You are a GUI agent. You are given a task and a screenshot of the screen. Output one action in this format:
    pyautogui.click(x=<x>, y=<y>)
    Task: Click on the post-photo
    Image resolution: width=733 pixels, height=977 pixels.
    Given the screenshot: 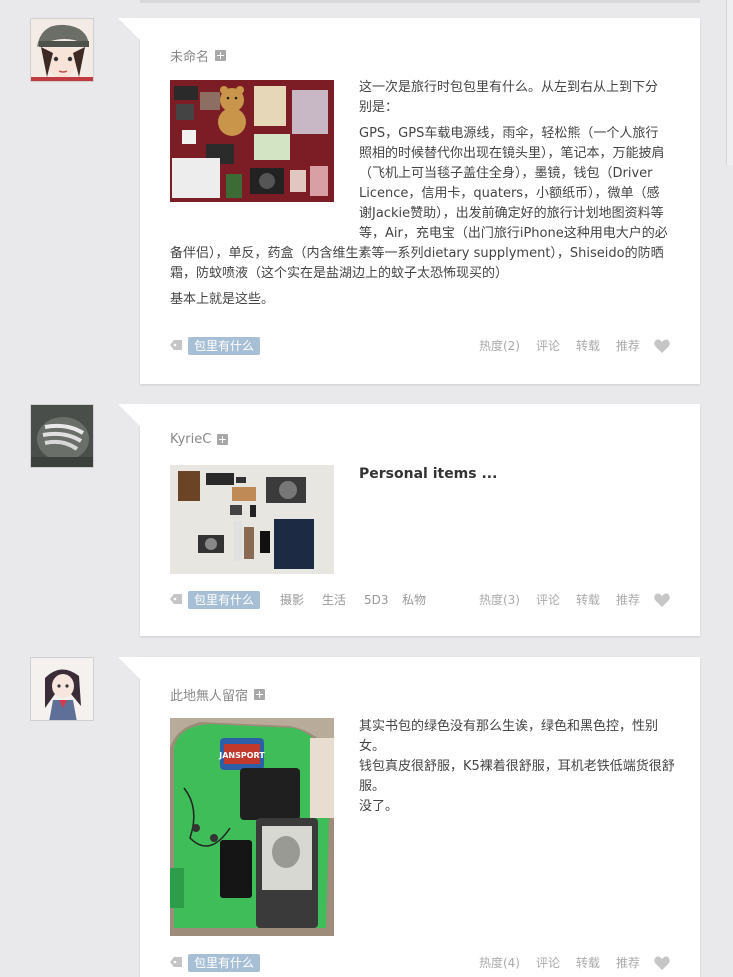 What is the action you would take?
    pyautogui.click(x=252, y=519)
    